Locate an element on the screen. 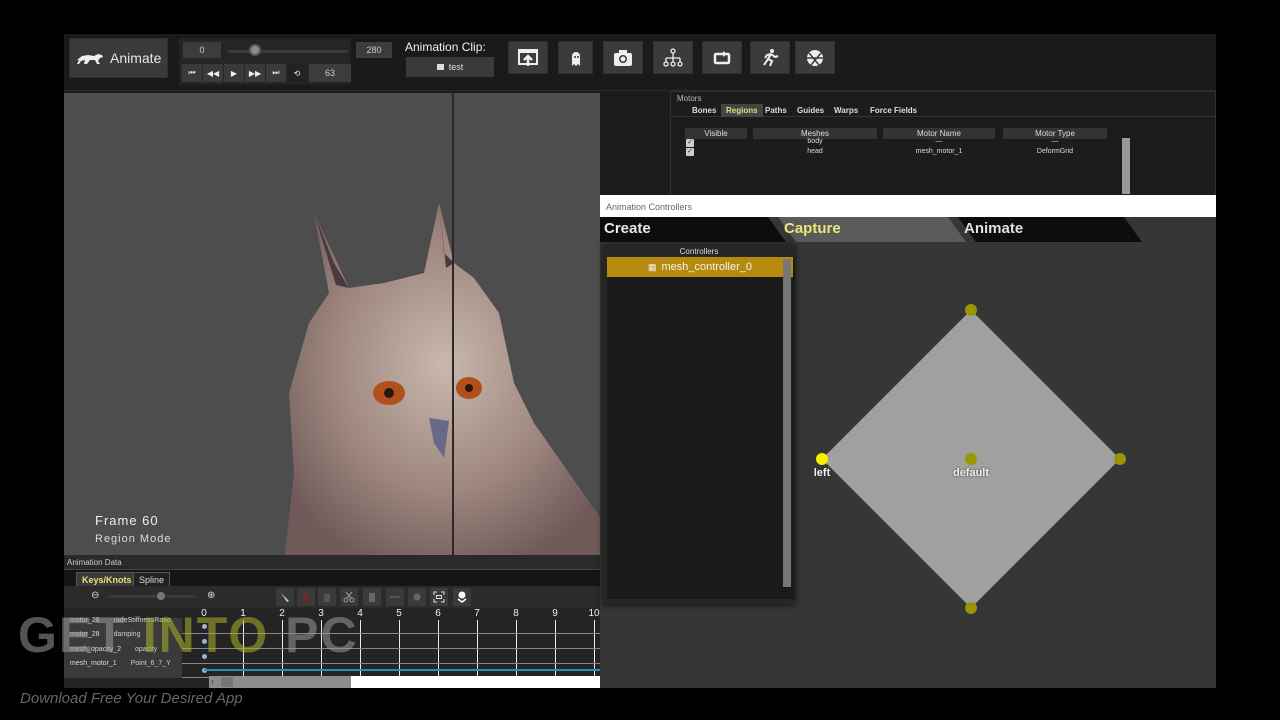  skip-start-icon: ⏮ is located at coordinates (192, 72).